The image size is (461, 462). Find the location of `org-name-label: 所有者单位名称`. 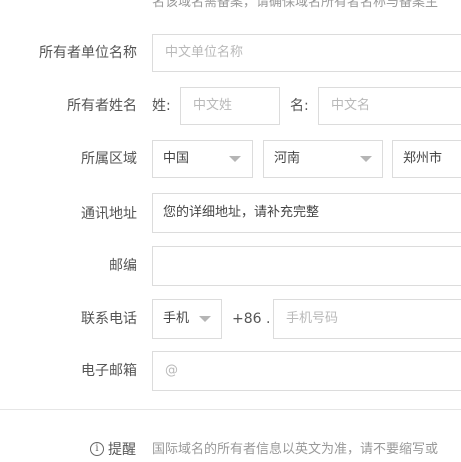

org-name-label: 所有者单位名称 is located at coordinates (88, 53).